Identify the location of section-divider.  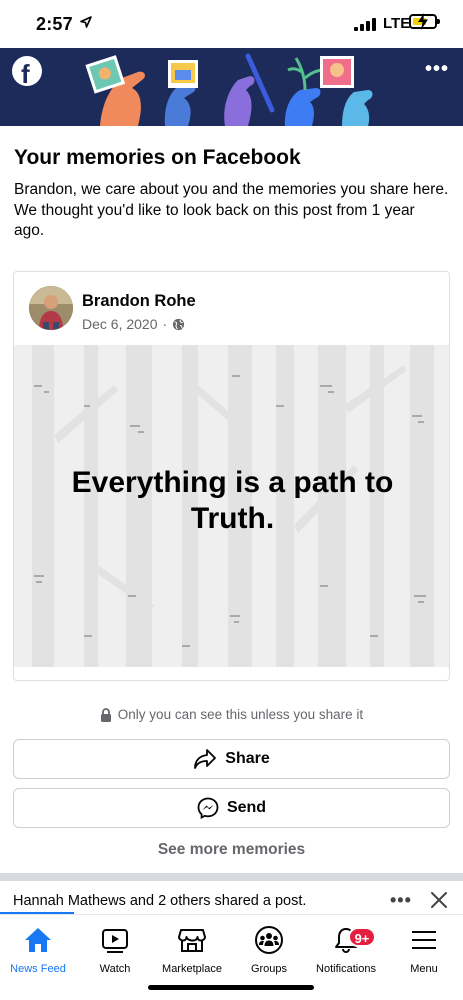
(231, 877).